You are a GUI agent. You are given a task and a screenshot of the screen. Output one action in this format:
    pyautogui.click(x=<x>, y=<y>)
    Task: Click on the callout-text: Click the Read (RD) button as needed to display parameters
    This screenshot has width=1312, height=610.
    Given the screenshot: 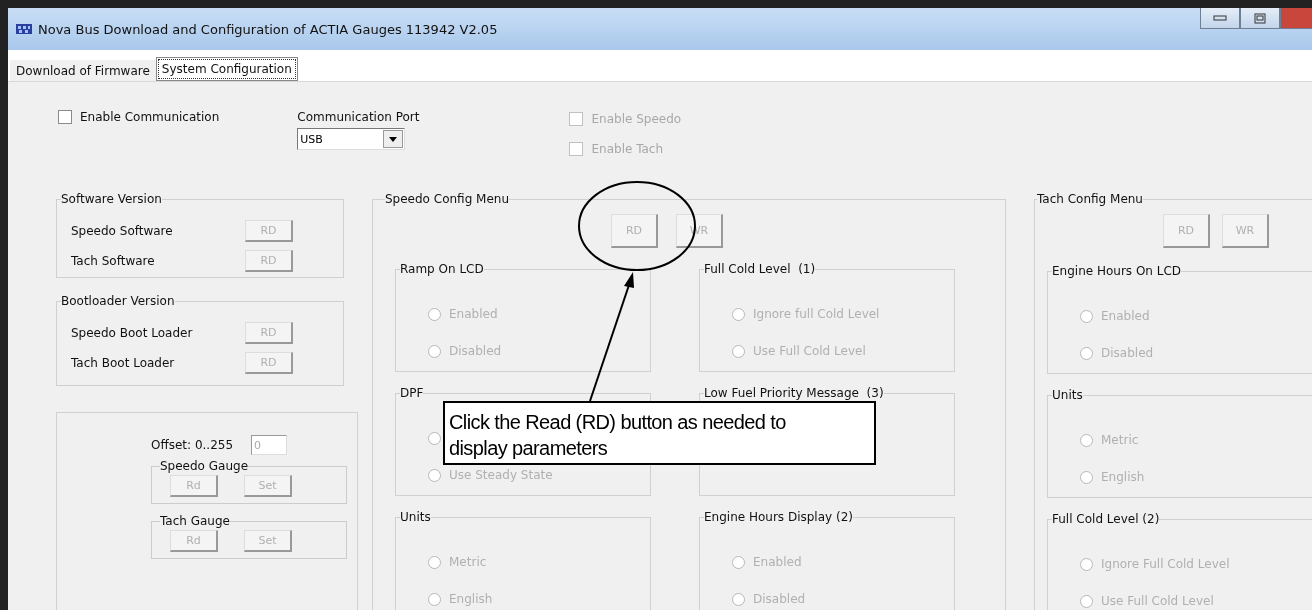 What is the action you would take?
    pyautogui.click(x=659, y=433)
    